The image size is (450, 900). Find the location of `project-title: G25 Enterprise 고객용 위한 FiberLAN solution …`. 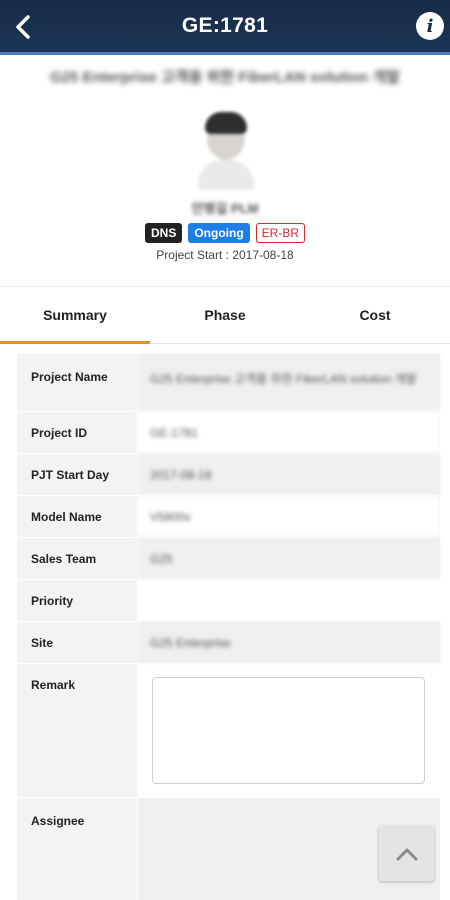

project-title: G25 Enterprise 고객용 위한 FiberLAN solution … is located at coordinates (225, 77).